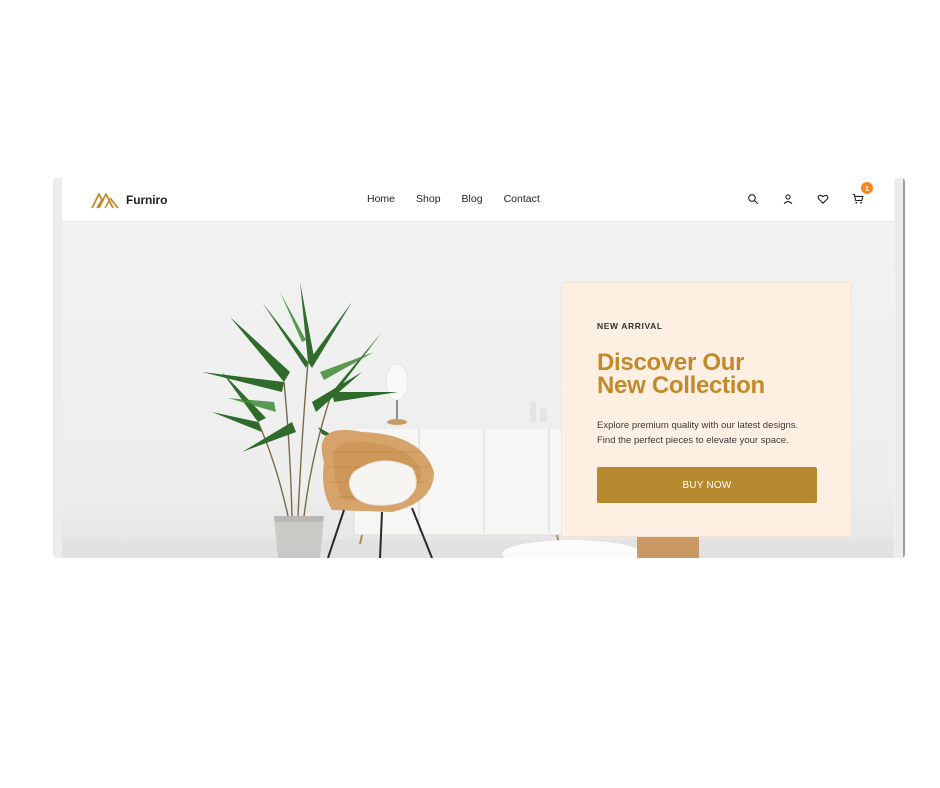 The height and width of the screenshot is (788, 940). I want to click on nav-shop-link: Shop, so click(428, 199).